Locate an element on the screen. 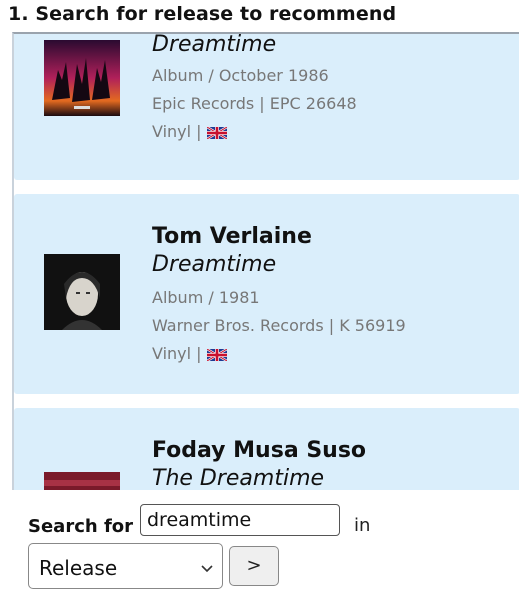  search-submit-button: > is located at coordinates (254, 566).